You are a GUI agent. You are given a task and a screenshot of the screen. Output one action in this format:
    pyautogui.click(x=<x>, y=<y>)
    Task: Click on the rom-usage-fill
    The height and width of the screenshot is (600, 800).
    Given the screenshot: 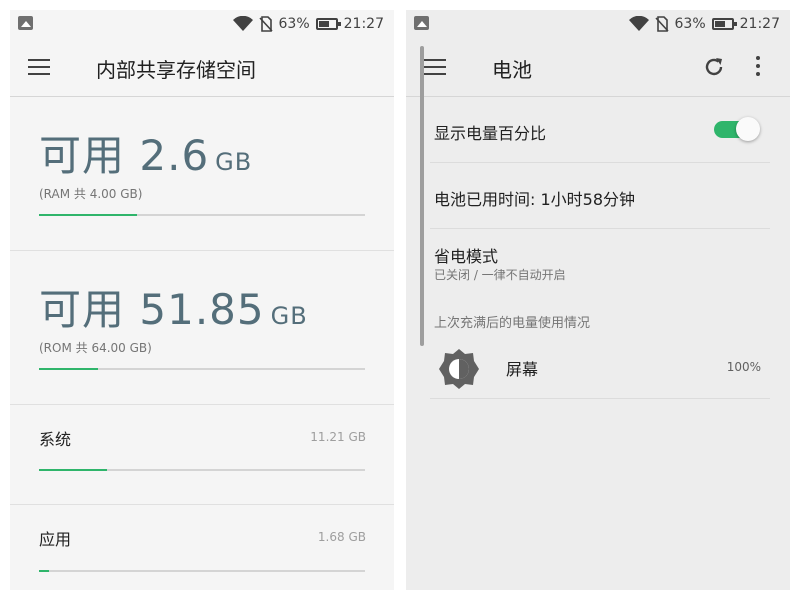 What is the action you would take?
    pyautogui.click(x=68, y=369)
    